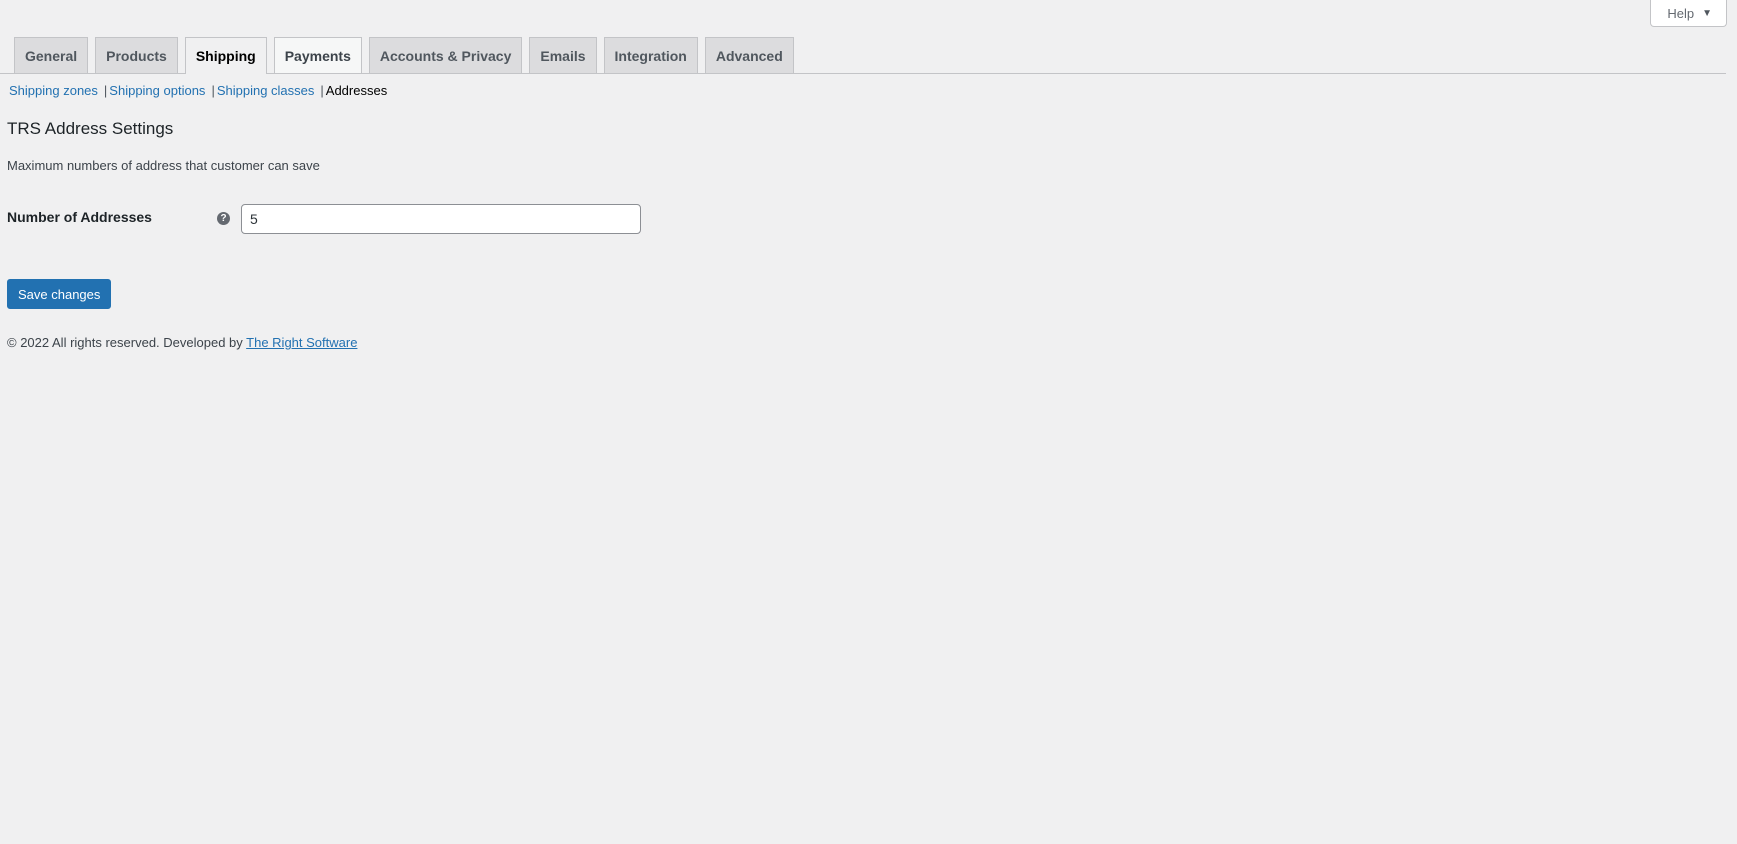 Image resolution: width=1737 pixels, height=844 pixels. What do you see at coordinates (563, 55) in the screenshot?
I see `tab-emails: Emails` at bounding box center [563, 55].